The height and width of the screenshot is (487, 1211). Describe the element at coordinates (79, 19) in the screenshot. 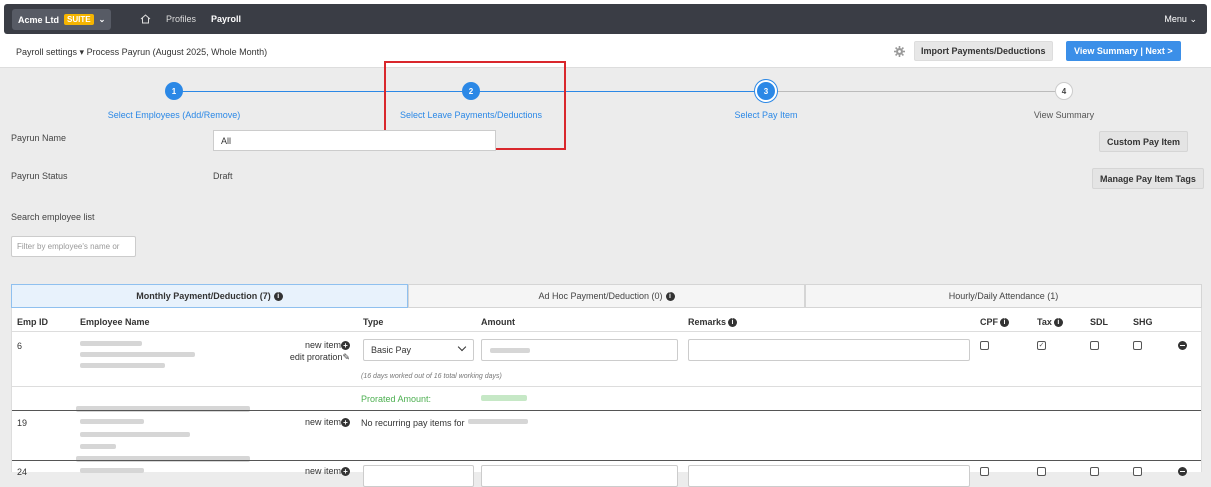

I see `suite-badge: SUITE` at that location.